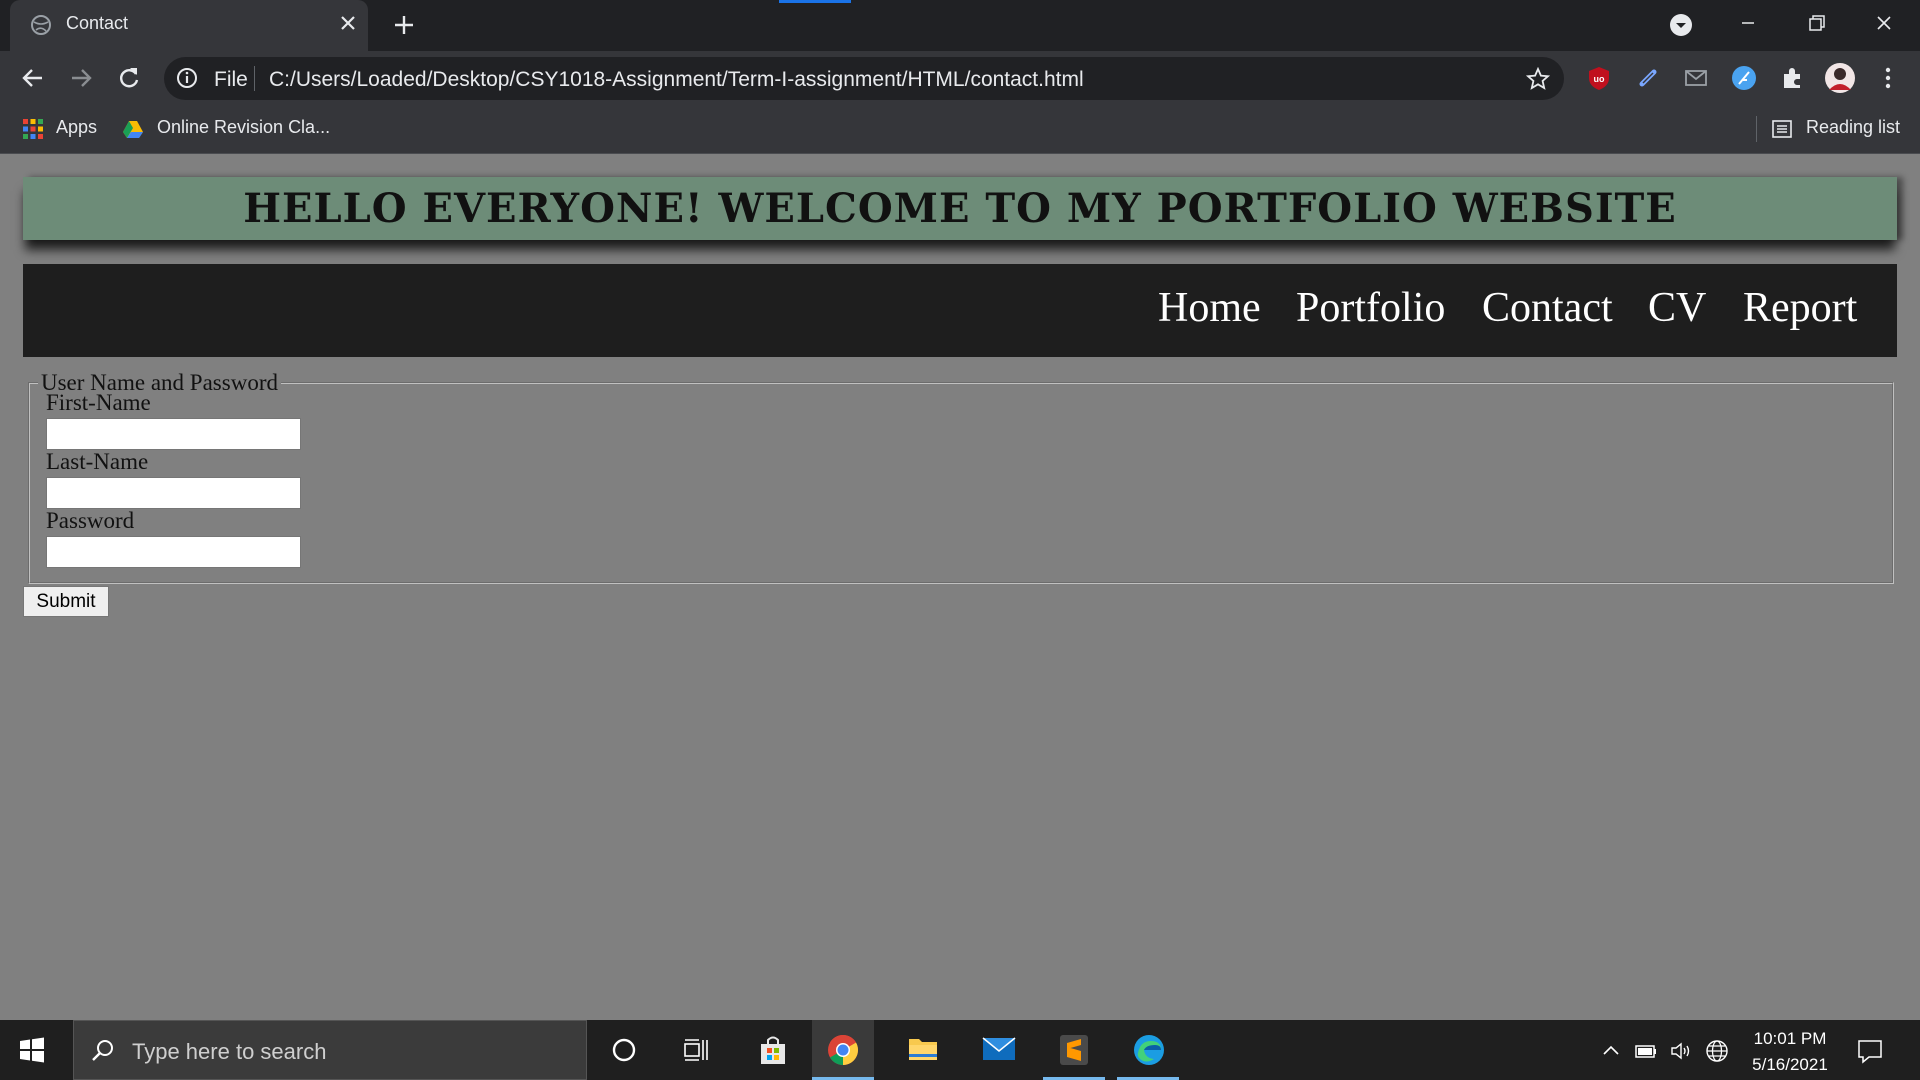 This screenshot has height=1080, width=1920. Describe the element at coordinates (76, 127) in the screenshot. I see `bookmark-apps: Apps` at that location.